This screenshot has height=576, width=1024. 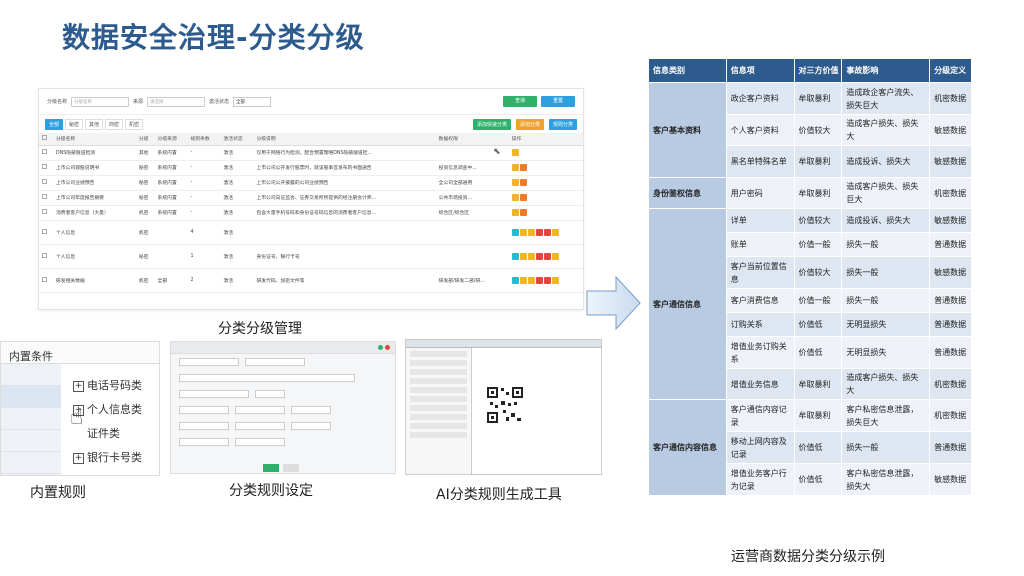 What do you see at coordinates (520, 101) in the screenshot?
I see `query-button: 查询` at bounding box center [520, 101].